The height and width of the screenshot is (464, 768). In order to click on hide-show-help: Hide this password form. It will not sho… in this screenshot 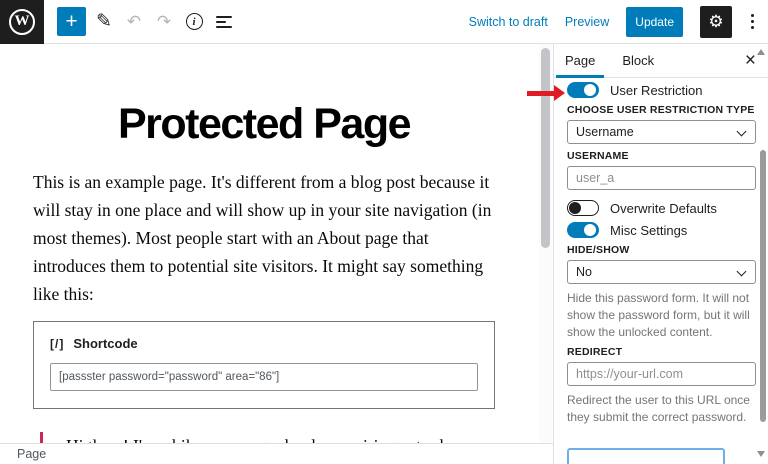, I will do `click(658, 315)`.